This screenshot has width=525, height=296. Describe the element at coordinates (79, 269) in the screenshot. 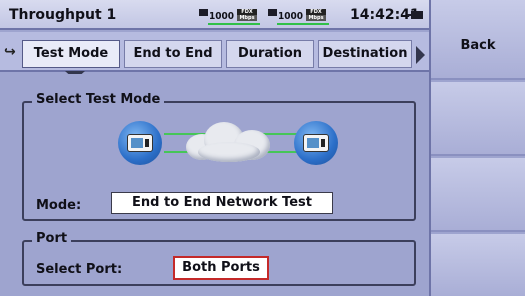

I see `select-port-label: Select Port:` at that location.